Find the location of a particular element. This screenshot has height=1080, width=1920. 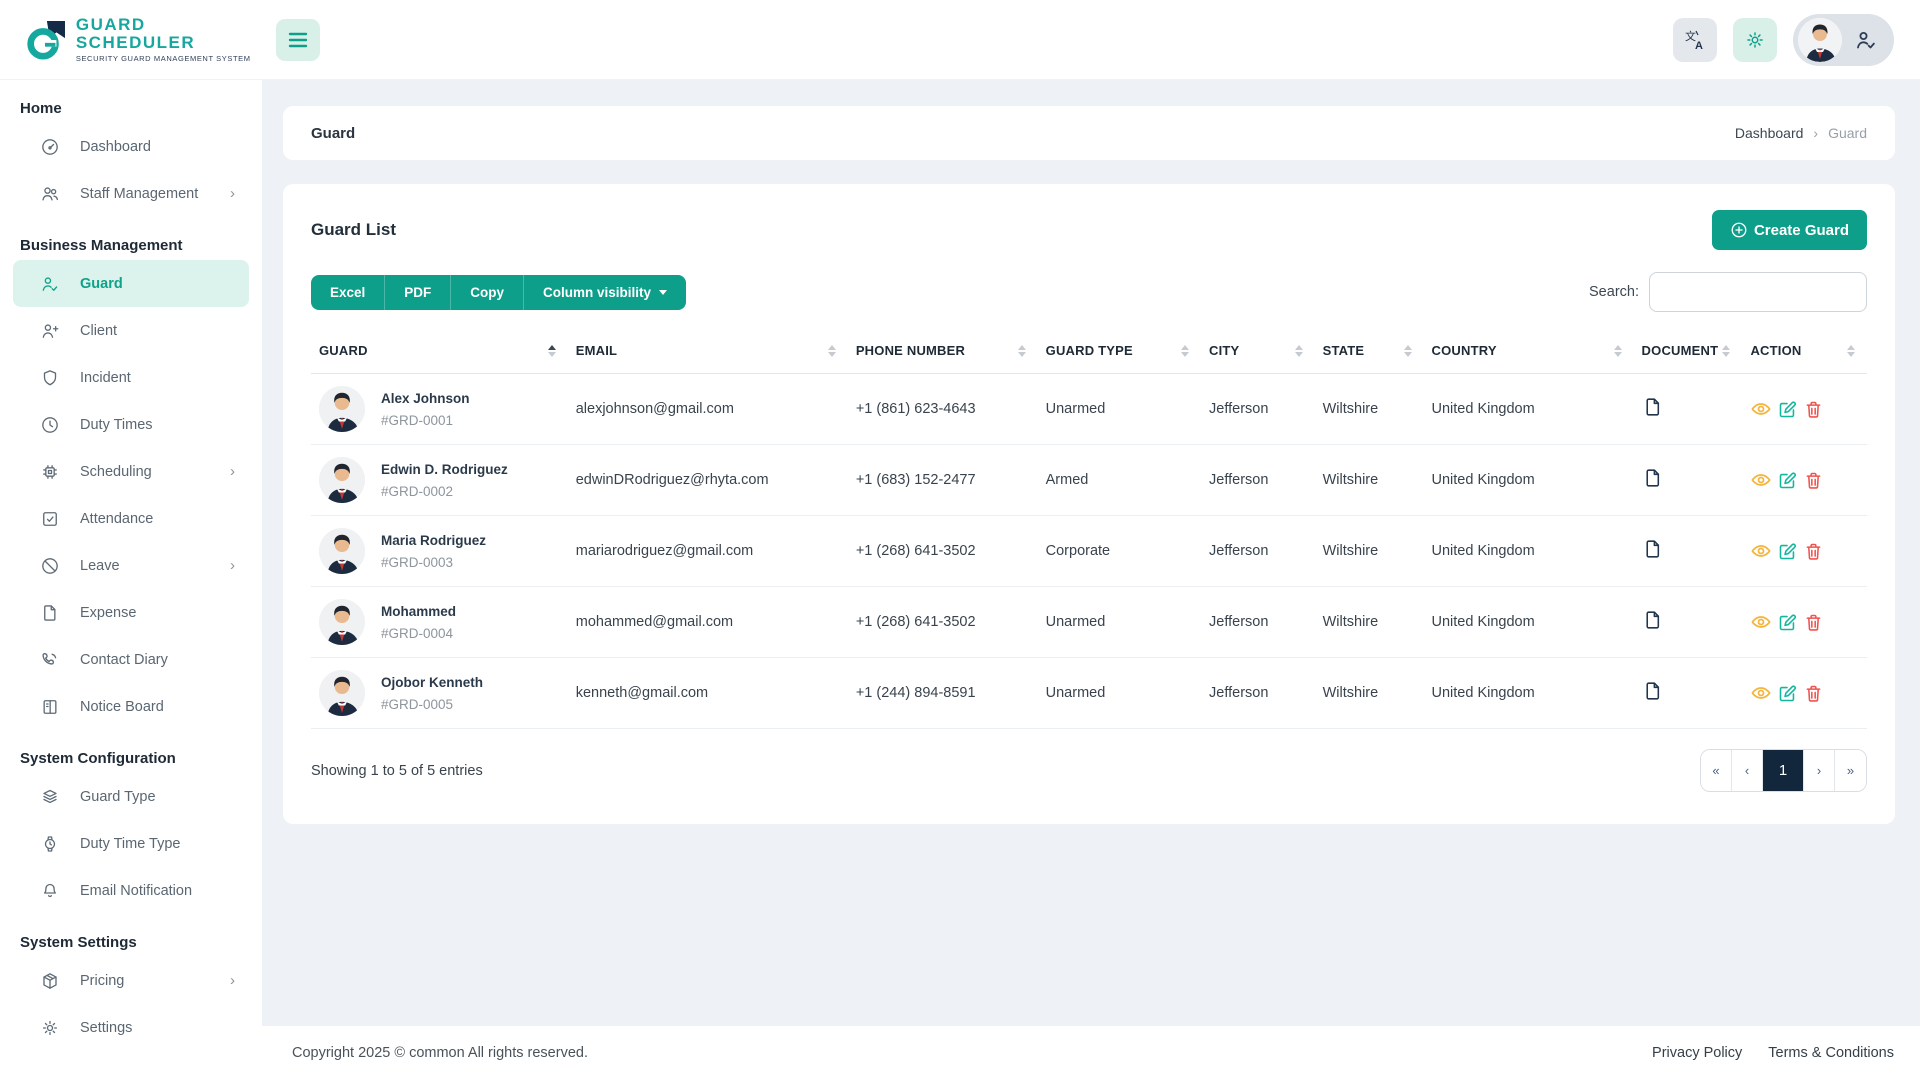

language-button: 文 A is located at coordinates (1695, 39).